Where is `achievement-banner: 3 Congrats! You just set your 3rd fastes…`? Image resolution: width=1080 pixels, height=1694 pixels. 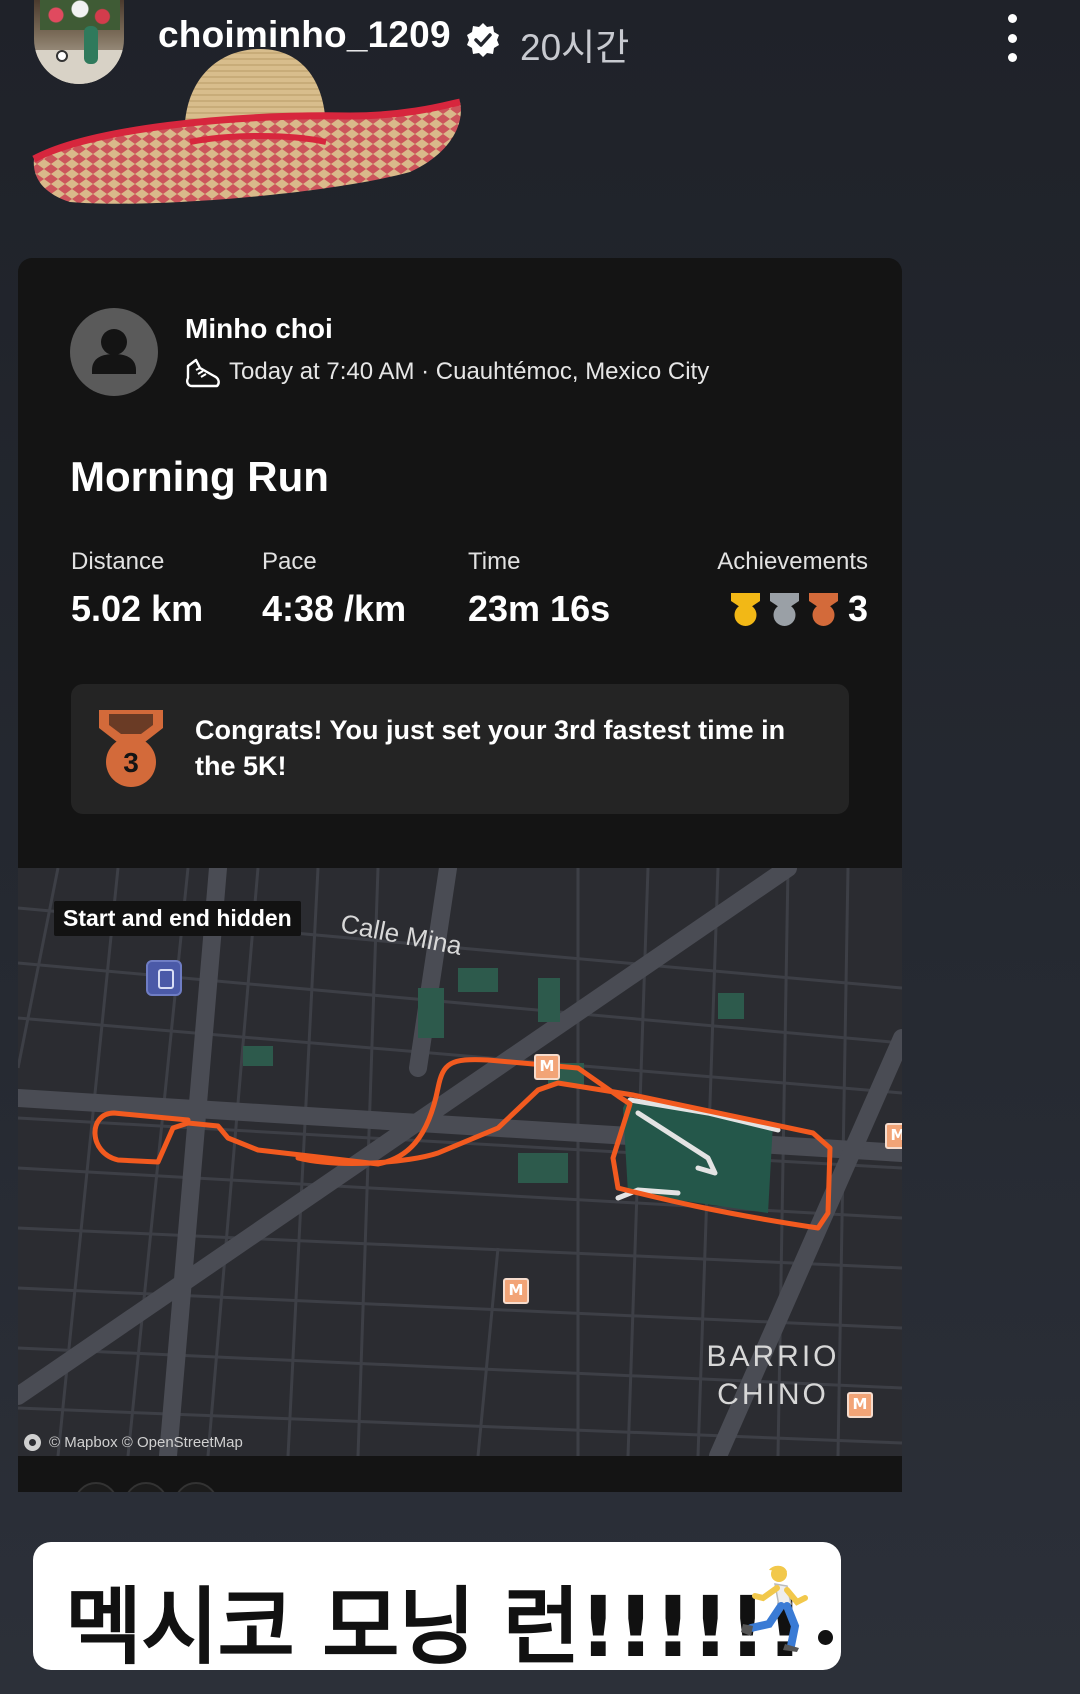
achievement-banner: 3 Congrats! You just set your 3rd fastes… is located at coordinates (460, 749).